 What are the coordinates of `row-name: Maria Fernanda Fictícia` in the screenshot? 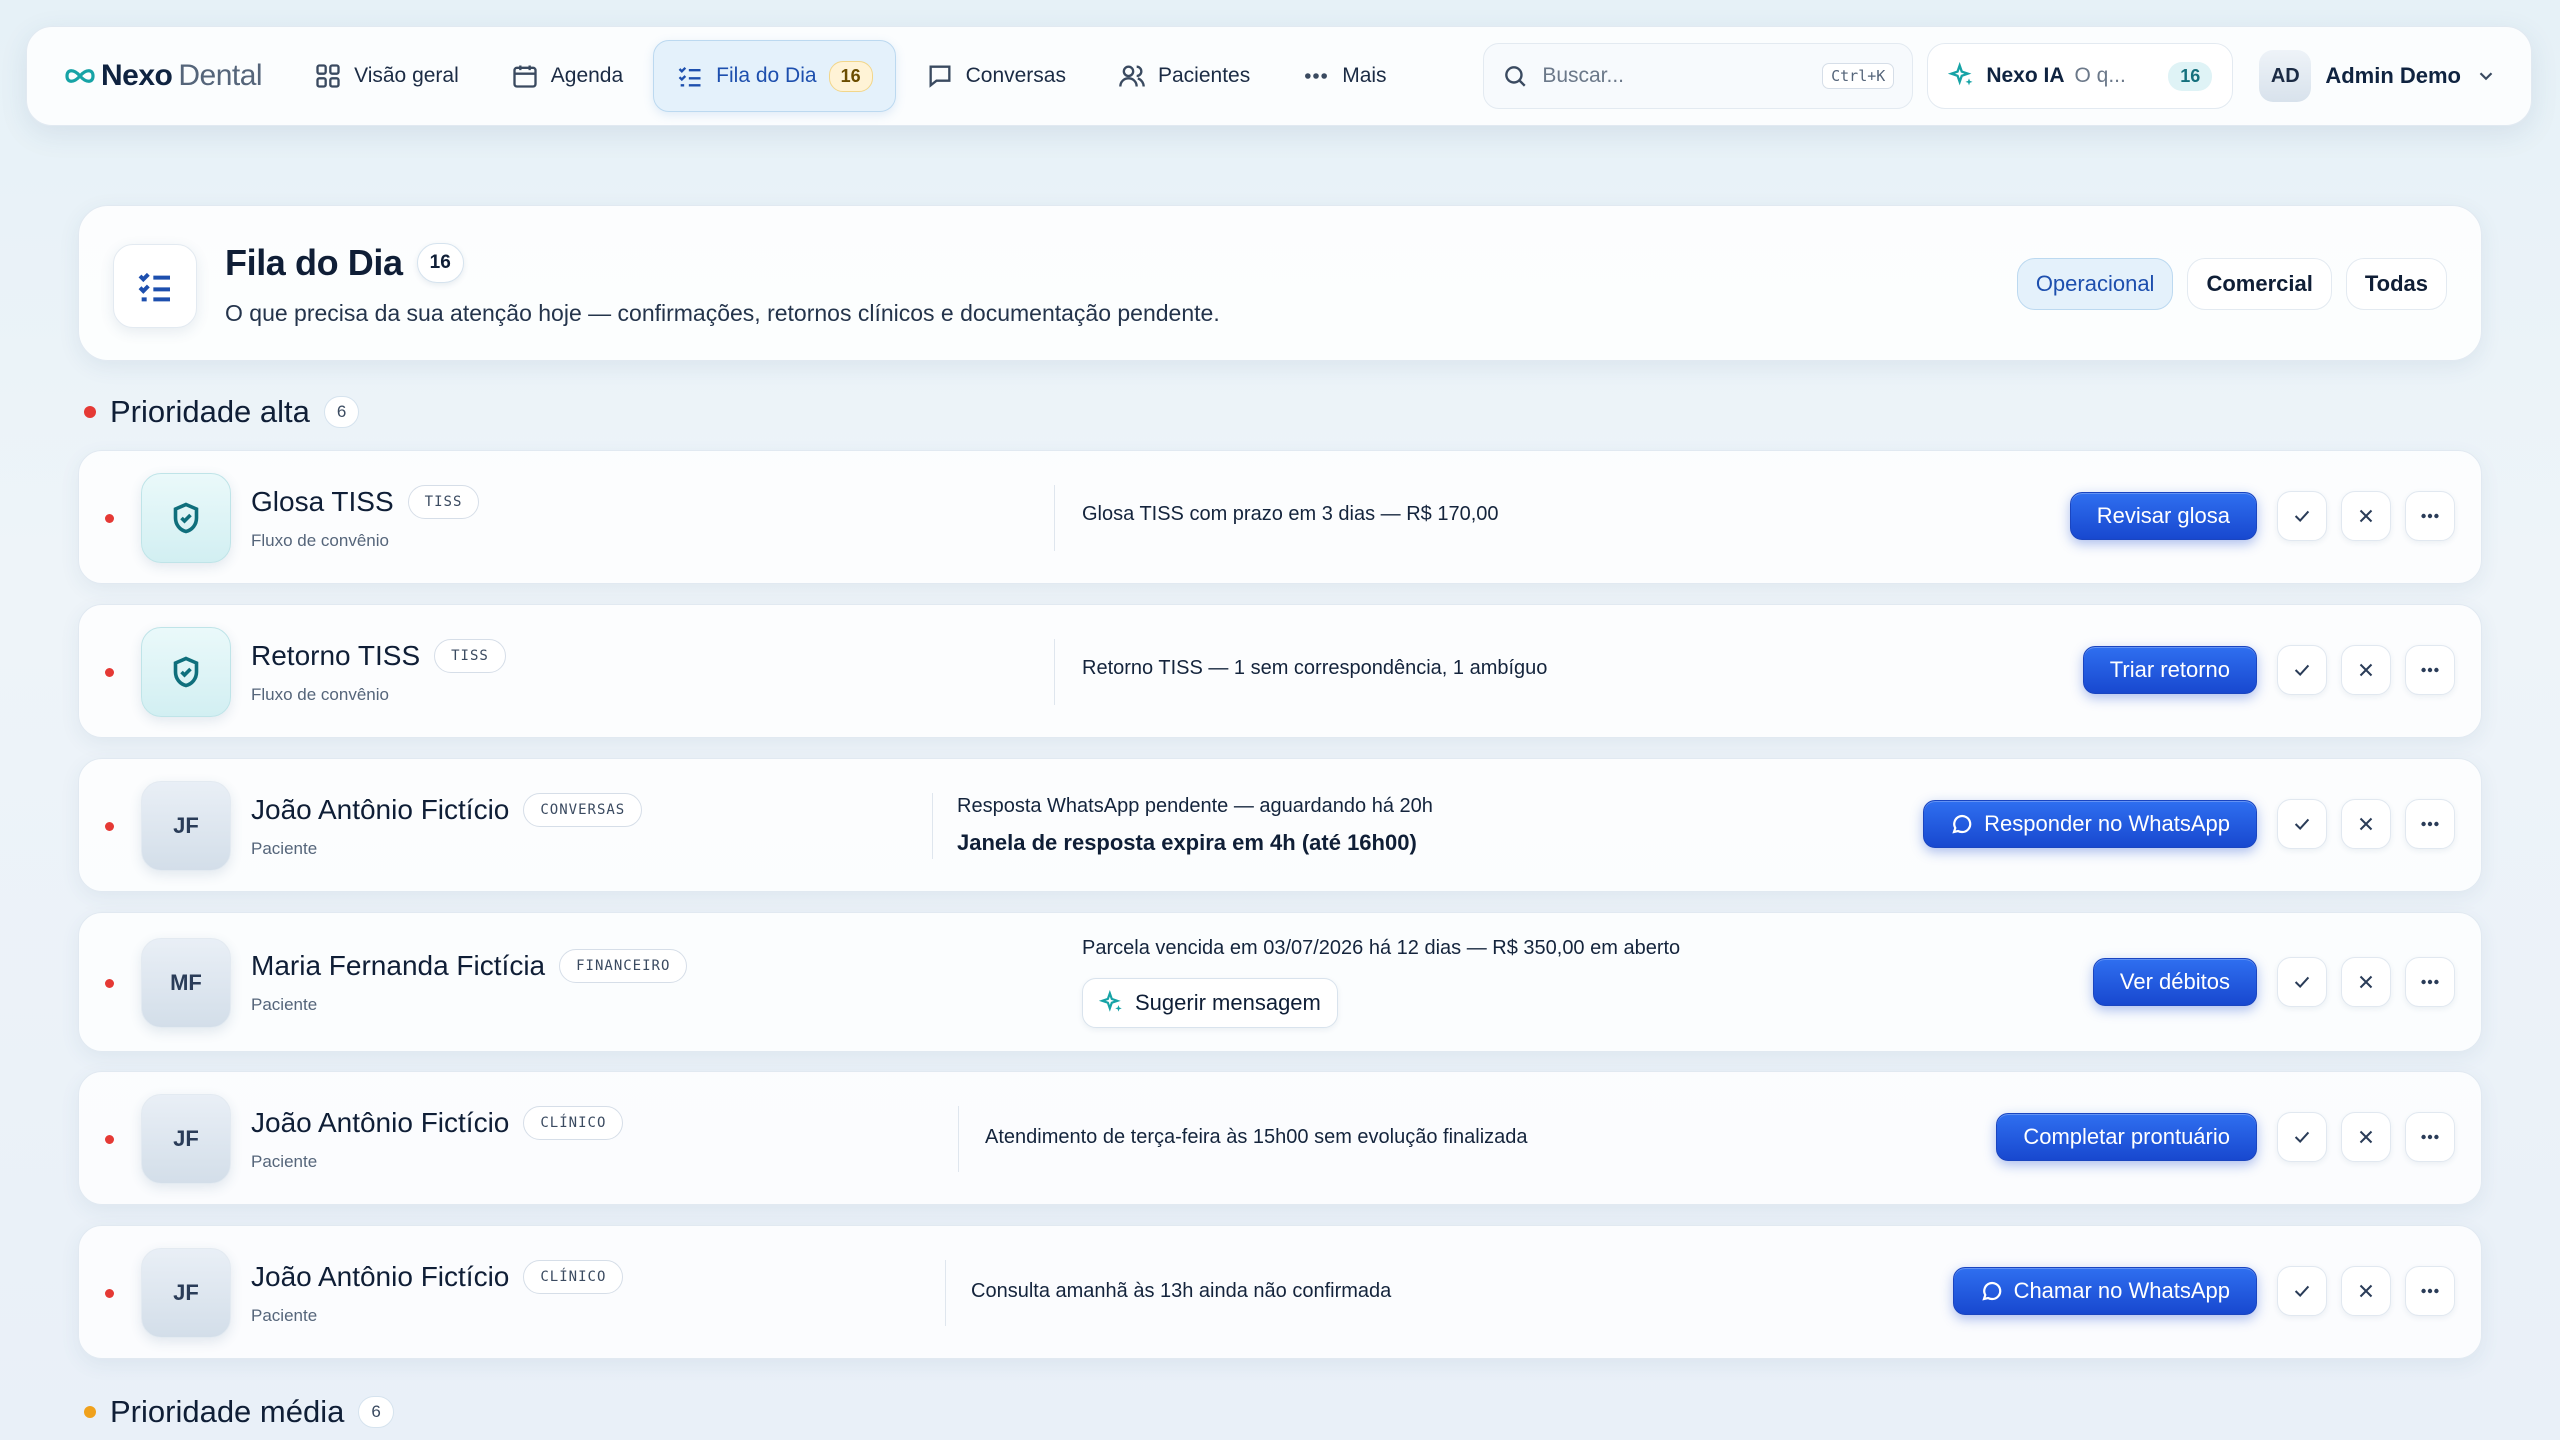 It's located at (398, 966).